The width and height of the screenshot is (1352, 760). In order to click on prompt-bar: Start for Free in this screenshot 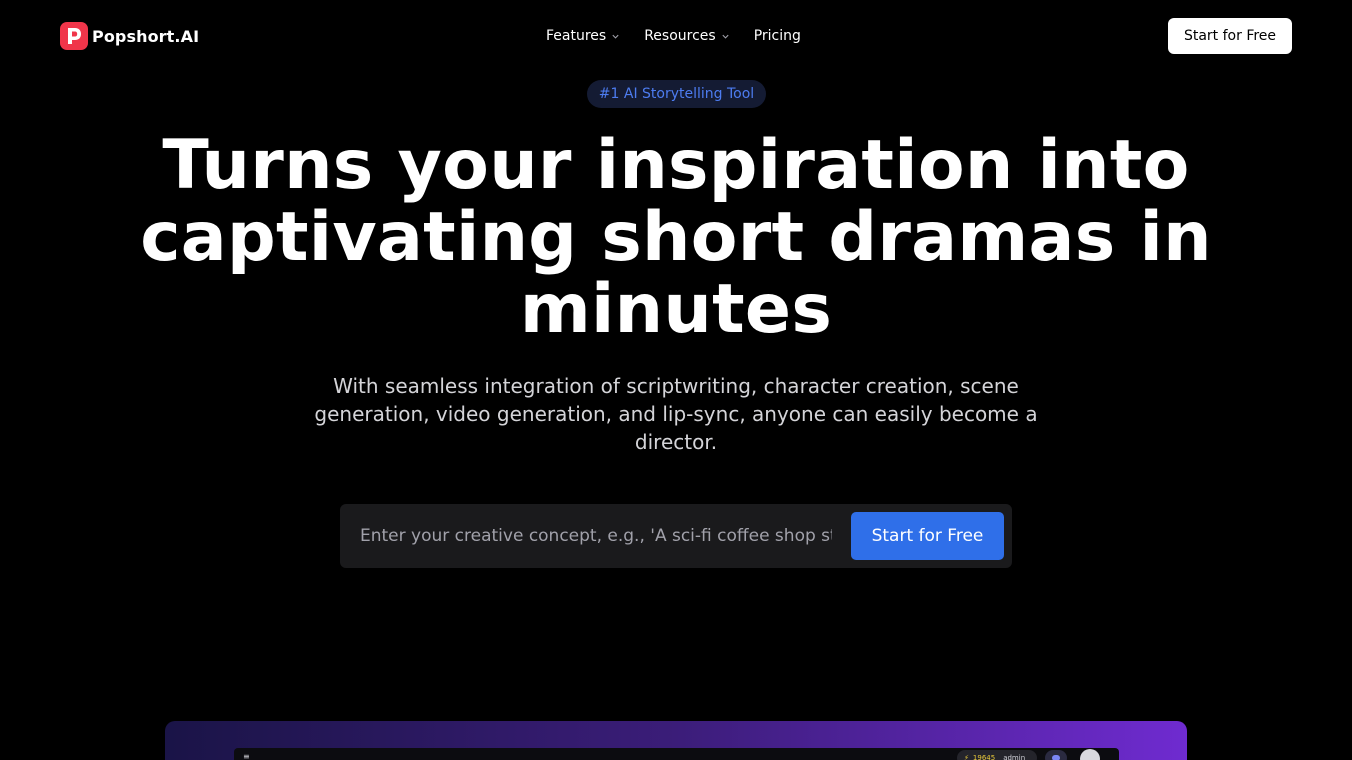, I will do `click(676, 536)`.